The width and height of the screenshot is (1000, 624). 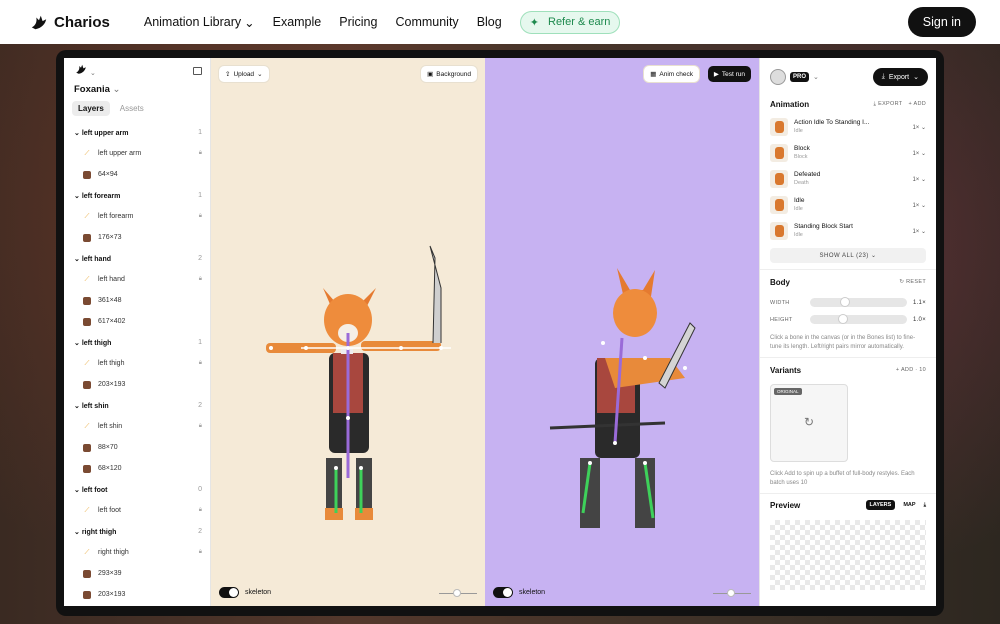 What do you see at coordinates (732, 593) in the screenshot?
I see `zoom-slider-preview` at bounding box center [732, 593].